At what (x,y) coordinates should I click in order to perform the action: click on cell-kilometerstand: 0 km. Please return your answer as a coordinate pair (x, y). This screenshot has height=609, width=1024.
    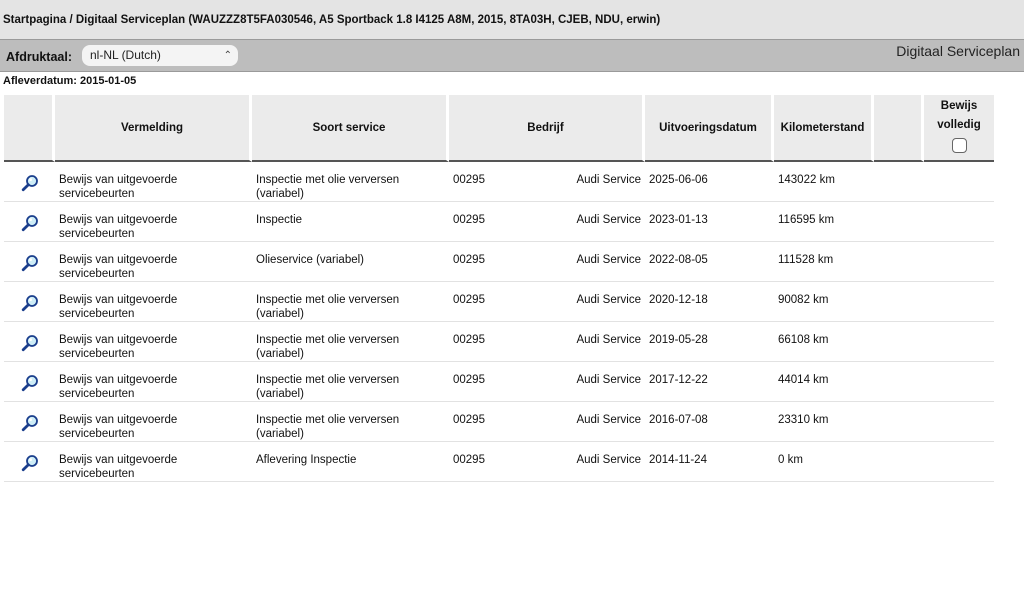
    Looking at the image, I should click on (824, 462).